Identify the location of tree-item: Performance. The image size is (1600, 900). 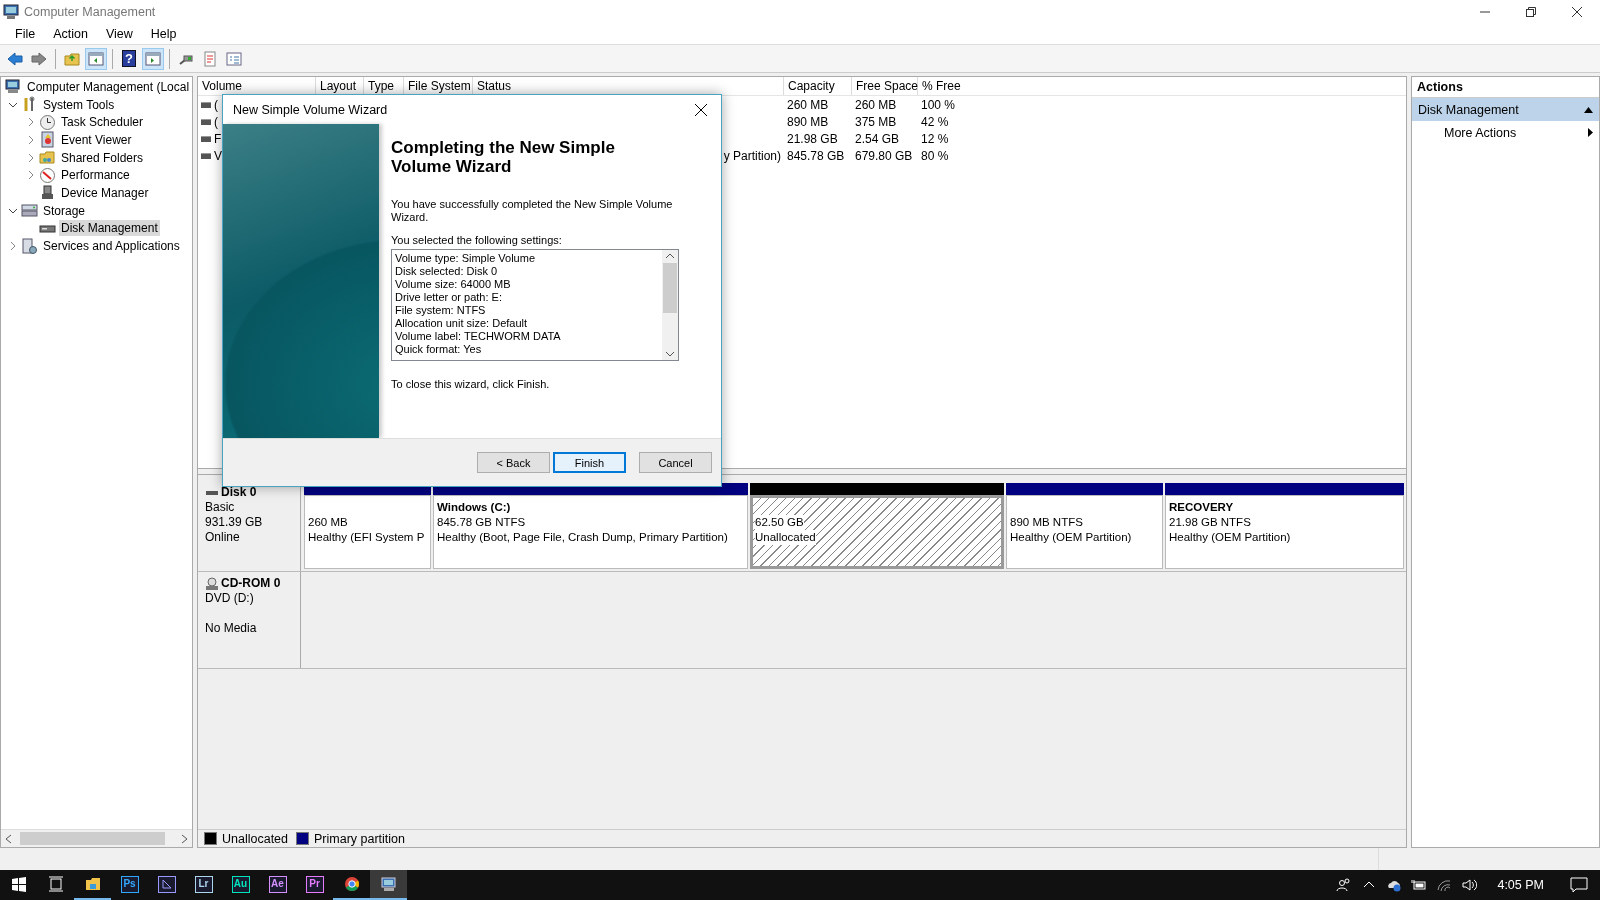
(95, 175).